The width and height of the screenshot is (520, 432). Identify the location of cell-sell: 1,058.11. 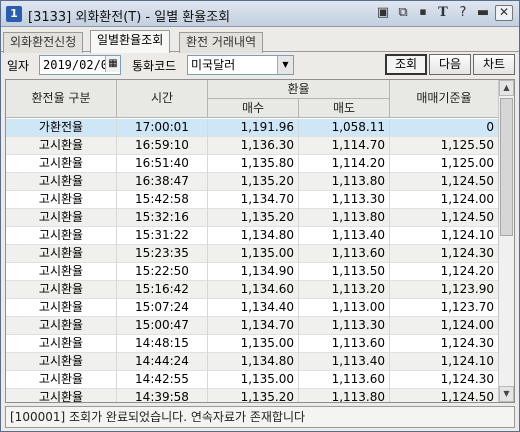
(344, 128).